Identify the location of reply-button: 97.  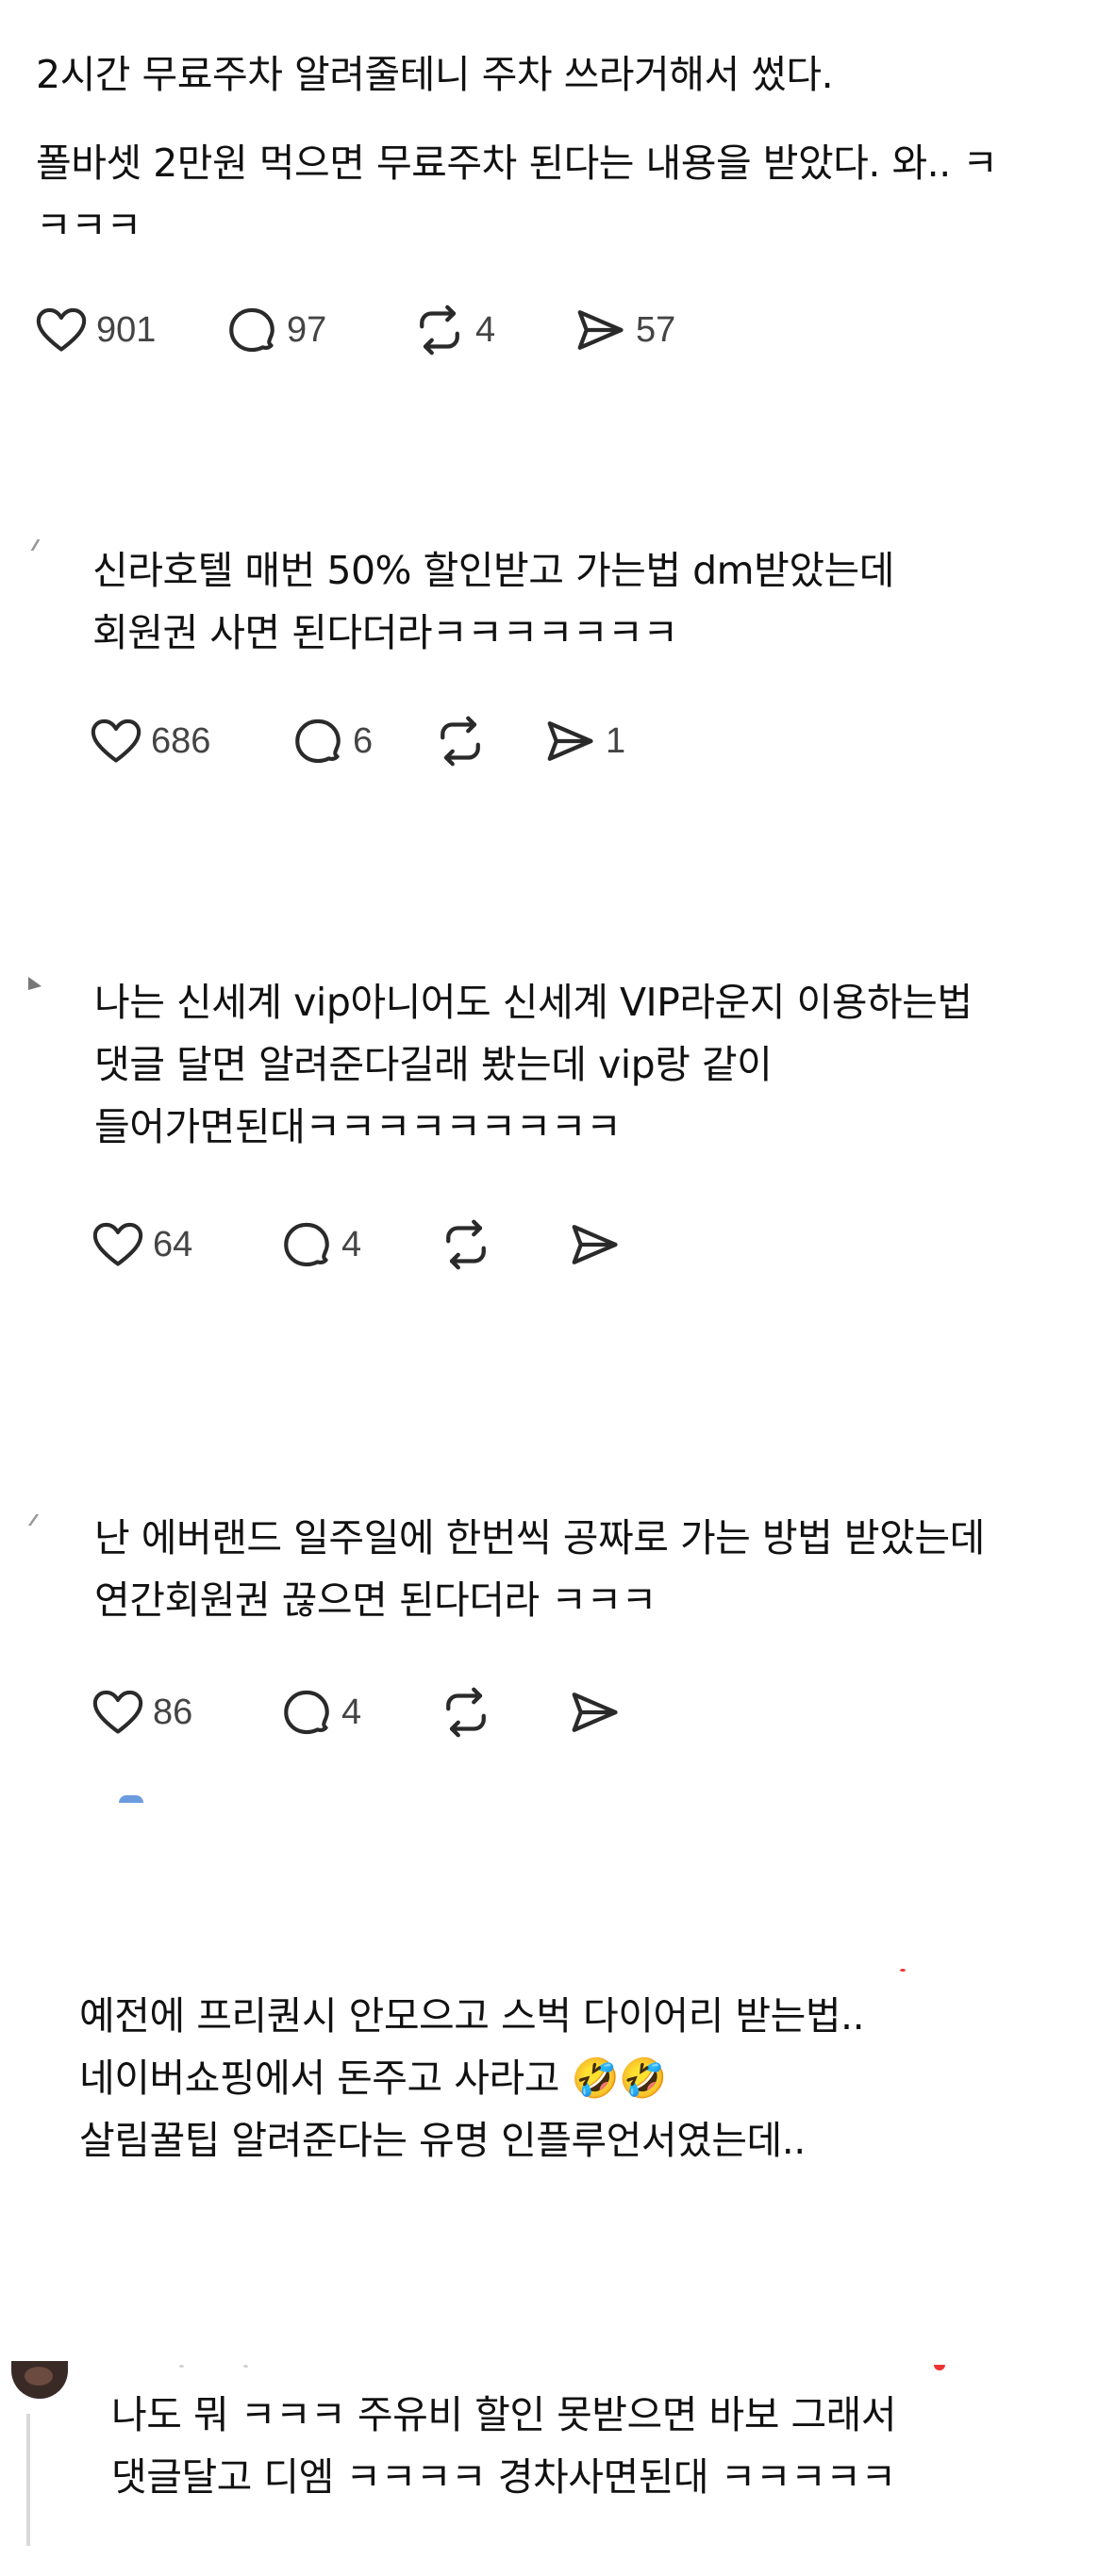
(318, 330).